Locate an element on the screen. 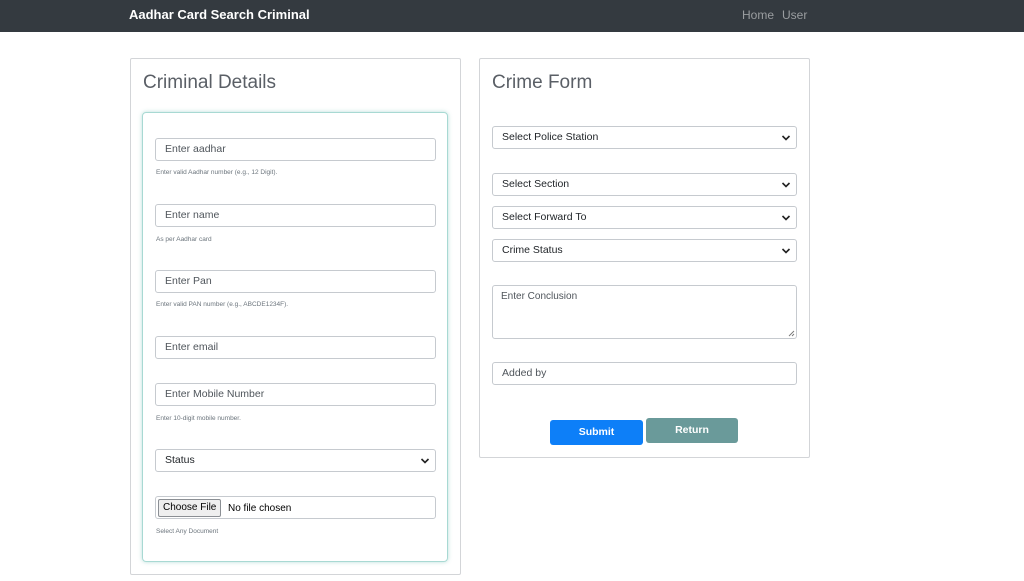 The height and width of the screenshot is (581, 1024). mobile-placeholder: Enter Mobile Number is located at coordinates (215, 394).